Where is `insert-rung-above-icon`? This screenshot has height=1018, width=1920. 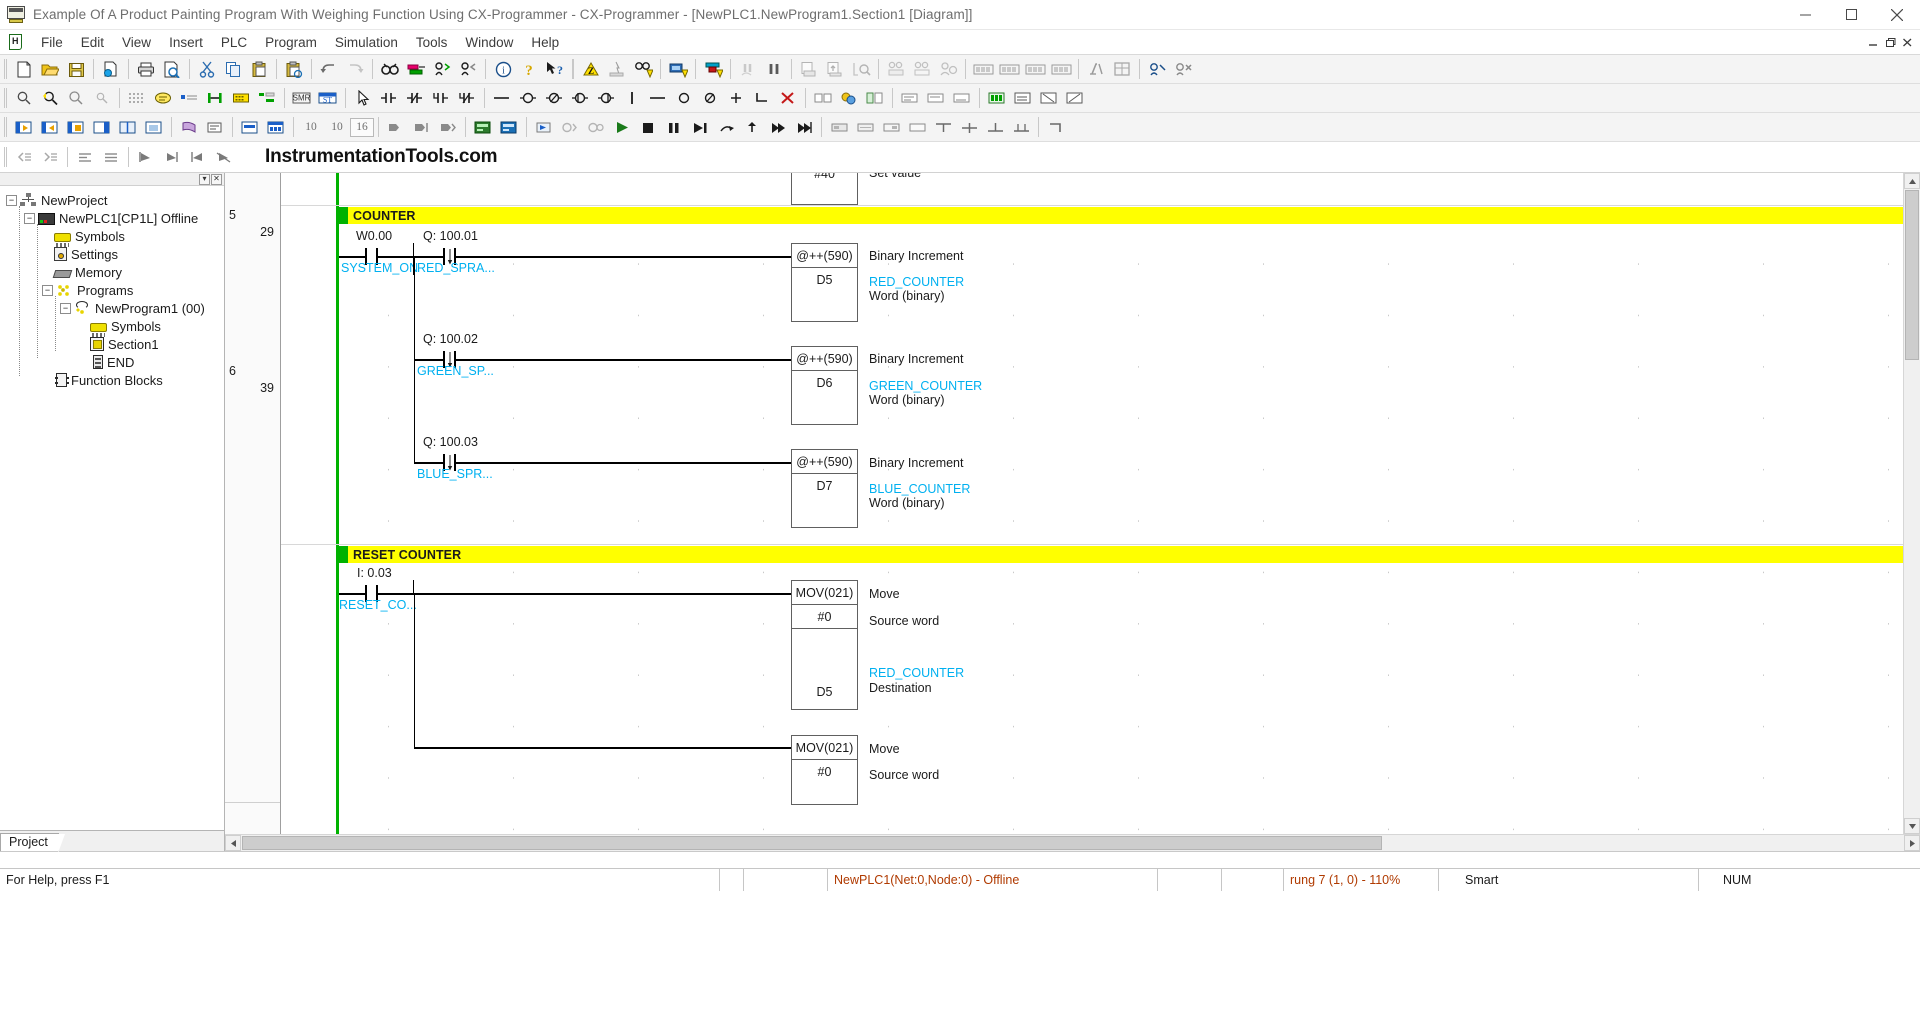 insert-rung-above-icon is located at coordinates (50, 127).